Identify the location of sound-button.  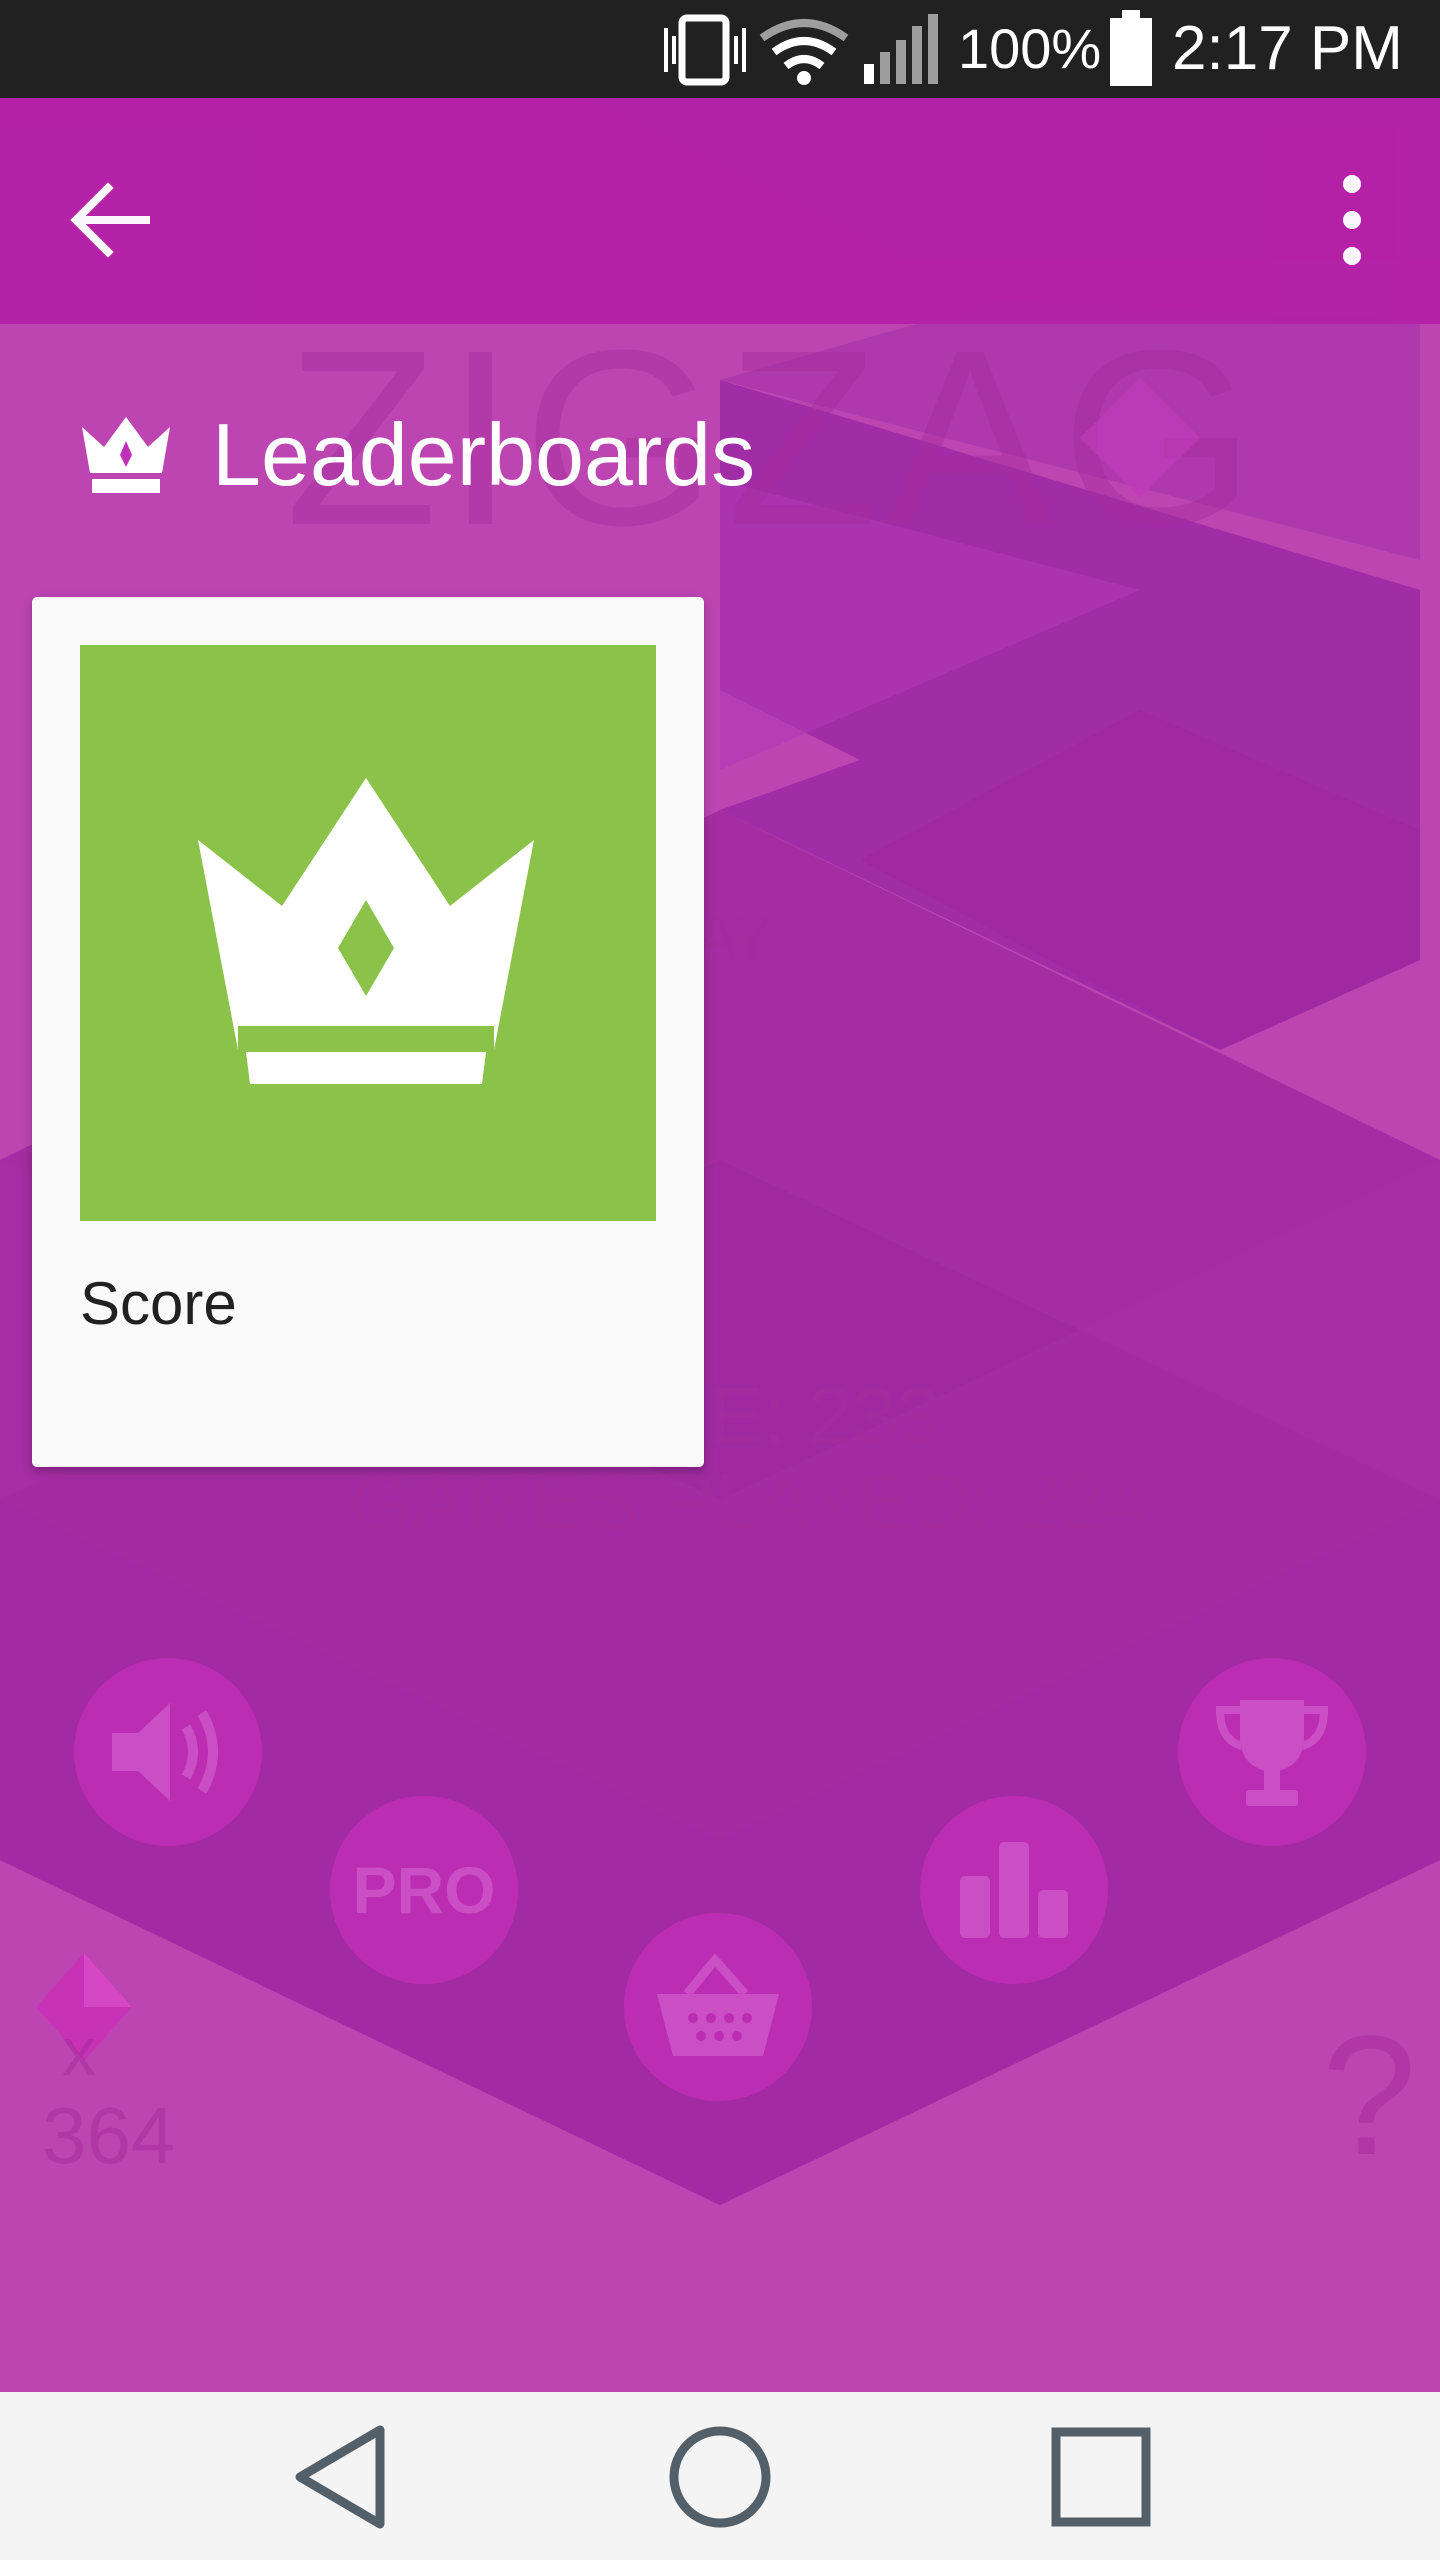
(168, 1752).